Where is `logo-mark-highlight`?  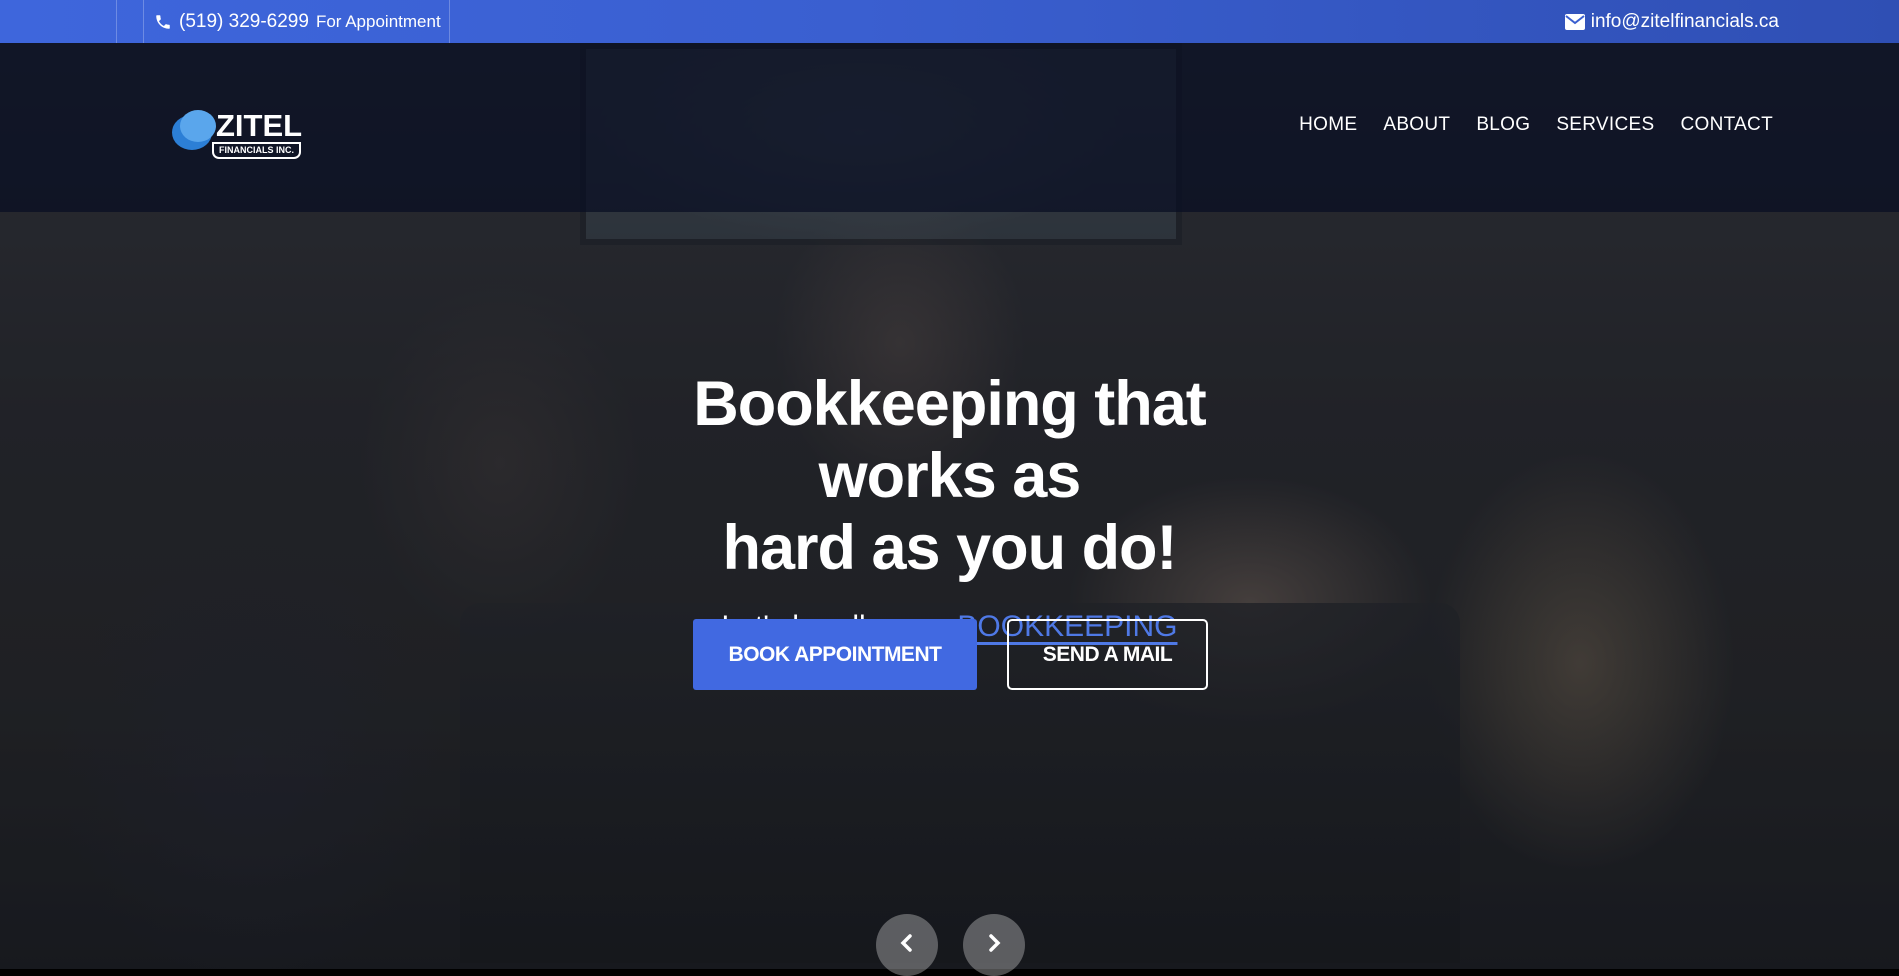
logo-mark-highlight is located at coordinates (198, 126).